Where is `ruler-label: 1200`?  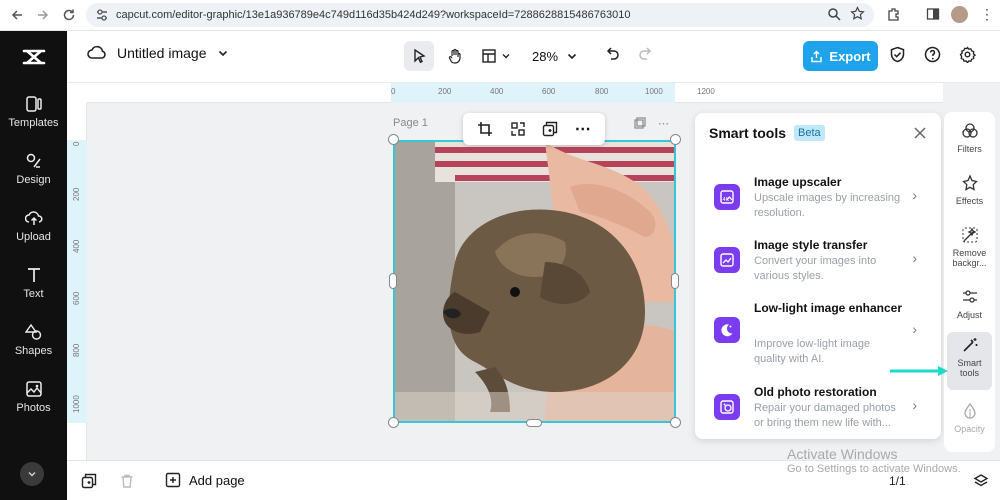
ruler-label: 1200 is located at coordinates (706, 91).